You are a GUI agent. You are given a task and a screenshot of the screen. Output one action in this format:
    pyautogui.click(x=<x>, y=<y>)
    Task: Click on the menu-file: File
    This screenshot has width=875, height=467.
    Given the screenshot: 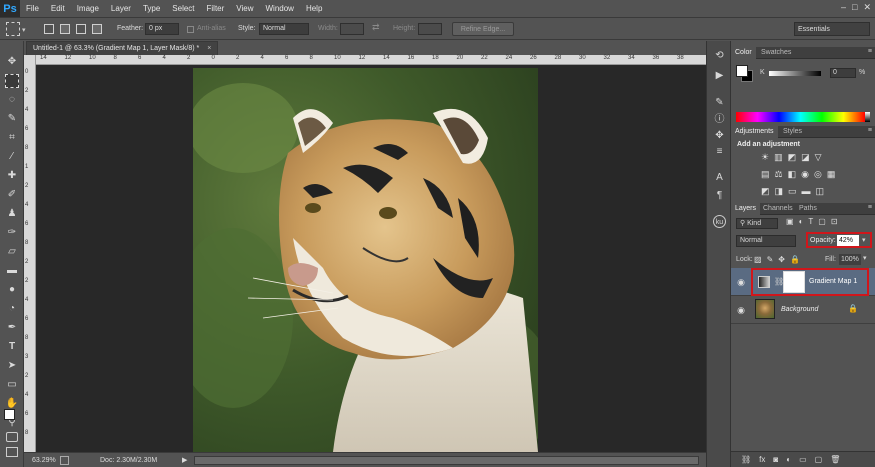 What is the action you would take?
    pyautogui.click(x=32, y=8)
    